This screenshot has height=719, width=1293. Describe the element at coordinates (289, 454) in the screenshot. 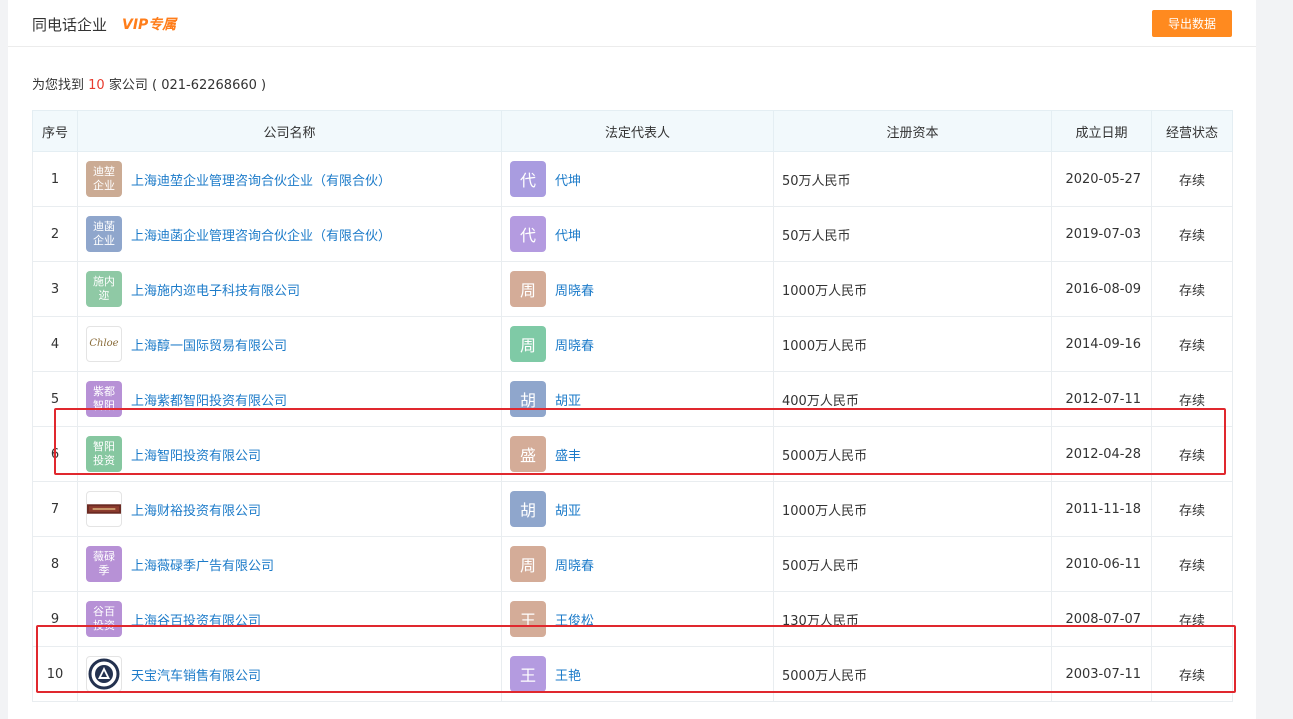

I see `company-cell: 智阳投资 上海智阳投资有限公司` at that location.